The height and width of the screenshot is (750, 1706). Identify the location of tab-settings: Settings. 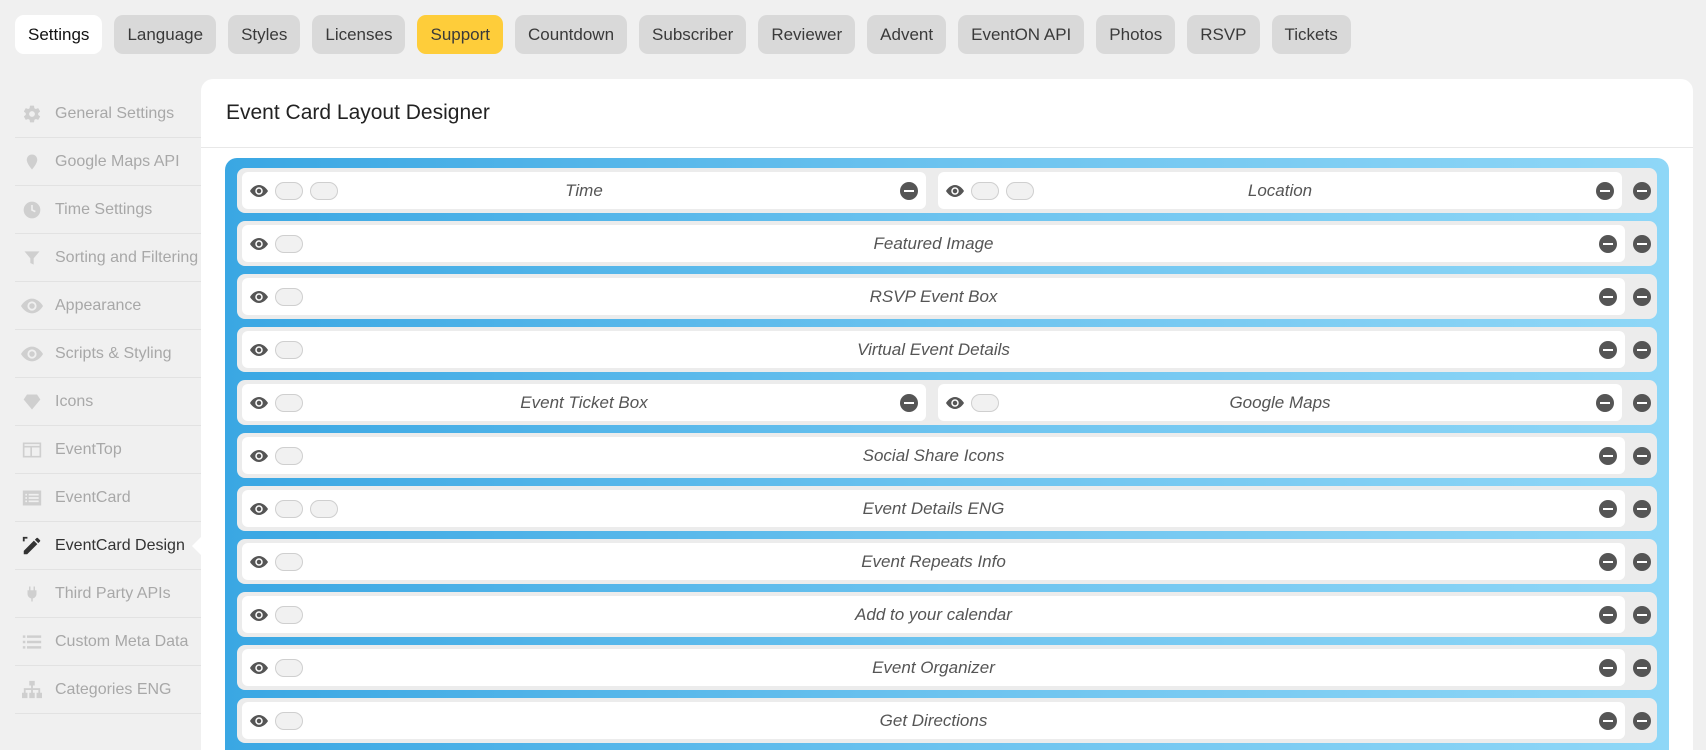
(59, 34).